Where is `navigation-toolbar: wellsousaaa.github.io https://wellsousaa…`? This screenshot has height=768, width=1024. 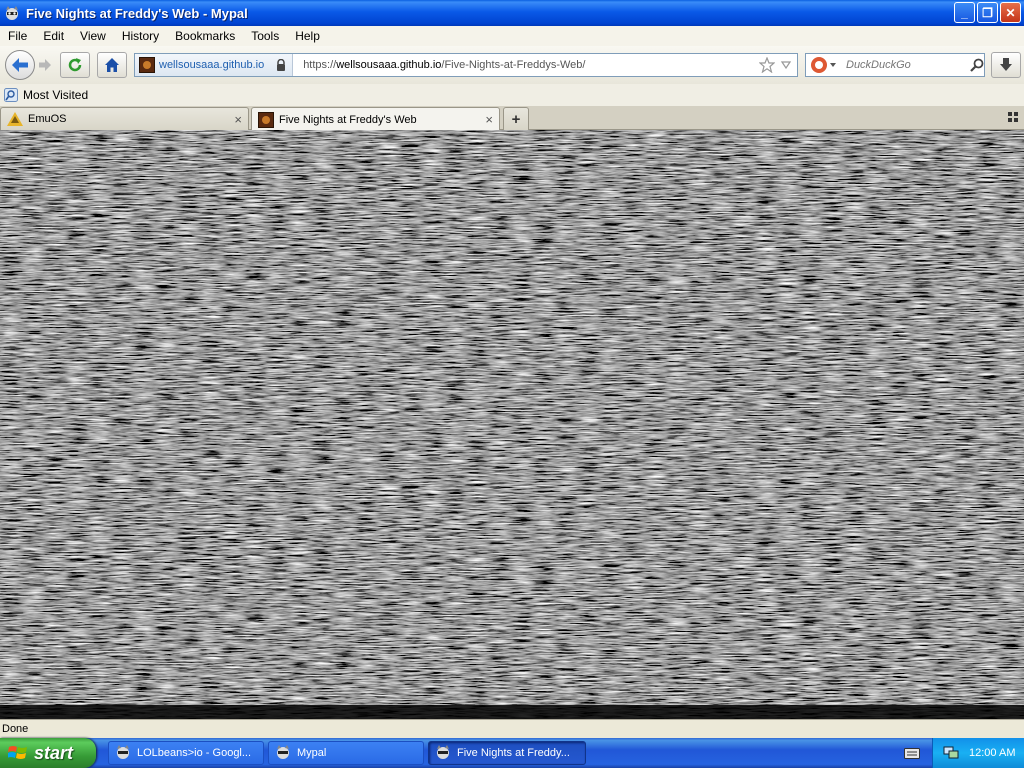
navigation-toolbar: wellsousaaa.github.io https://wellsousaa… is located at coordinates (512, 65).